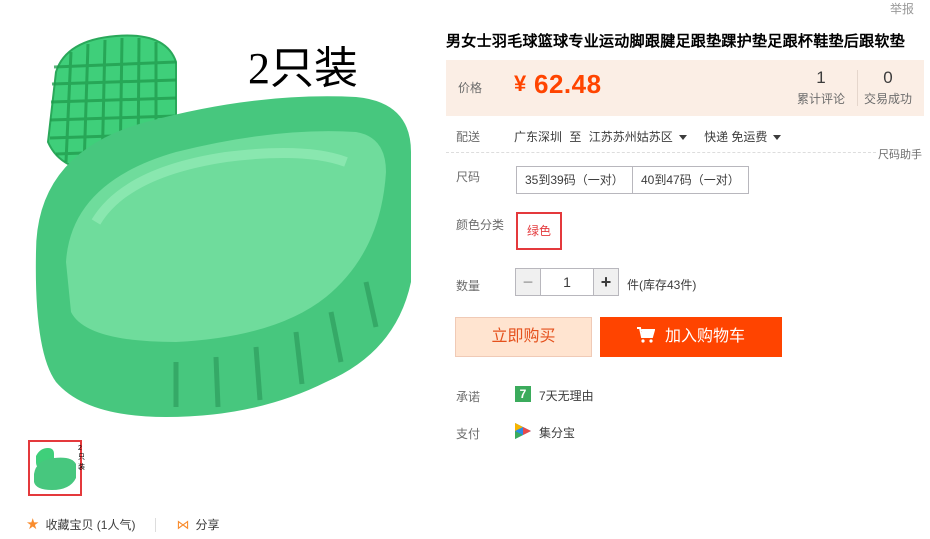  What do you see at coordinates (207, 524) in the screenshot?
I see `share-link: 分享` at bounding box center [207, 524].